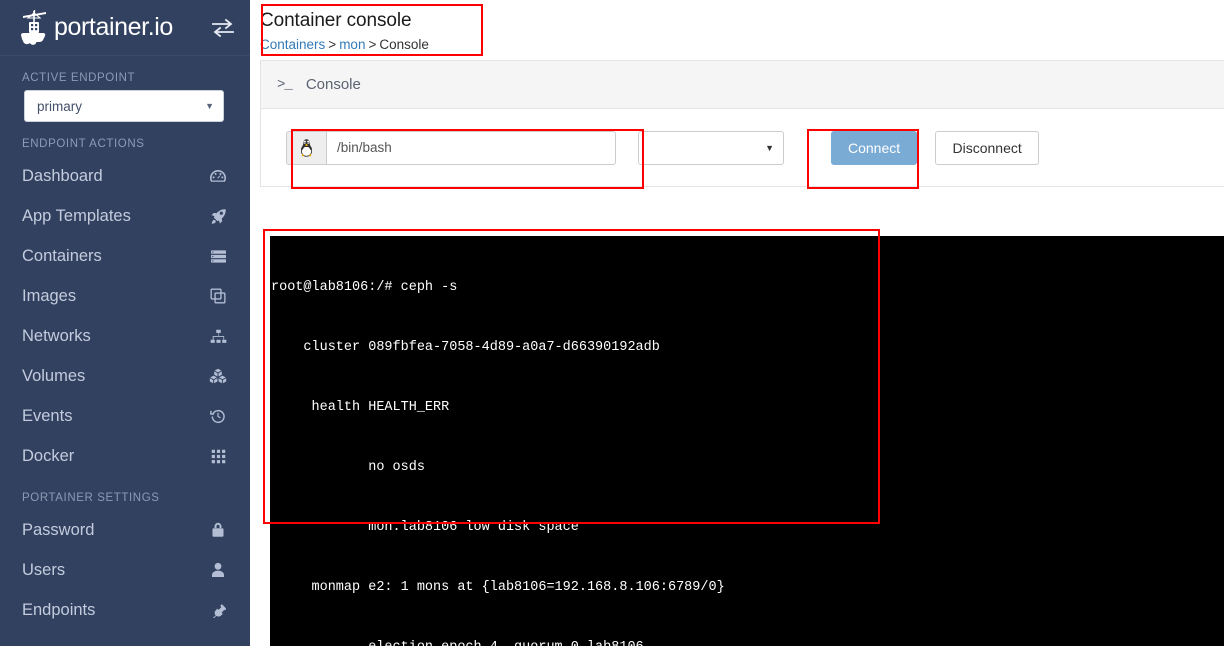  Describe the element at coordinates (285, 84) in the screenshot. I see `terminal-prompt-icon: >_` at that location.